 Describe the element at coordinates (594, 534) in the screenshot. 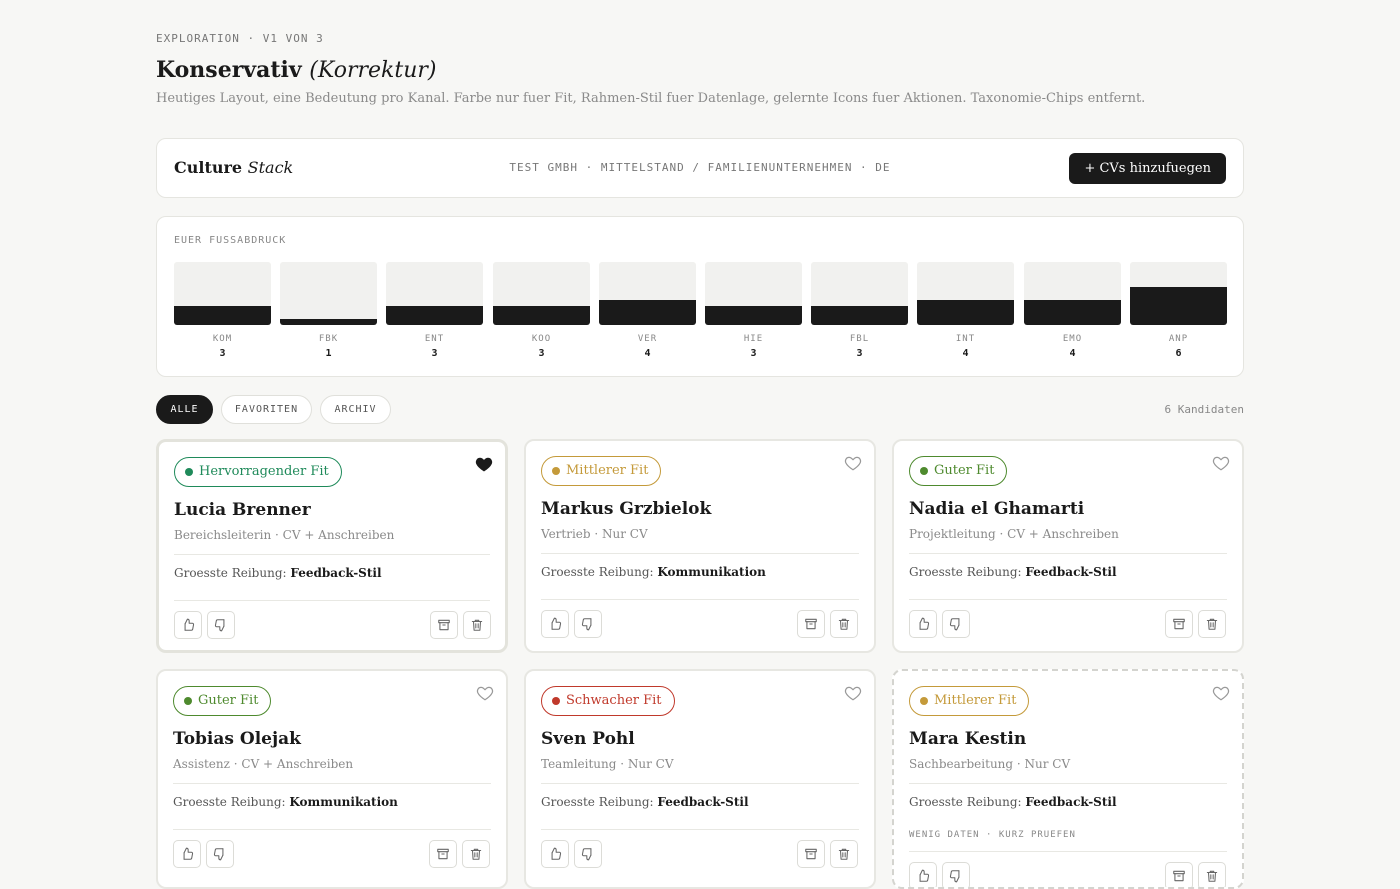

I see `candidate-role: Vertrieb · Nur CV` at that location.